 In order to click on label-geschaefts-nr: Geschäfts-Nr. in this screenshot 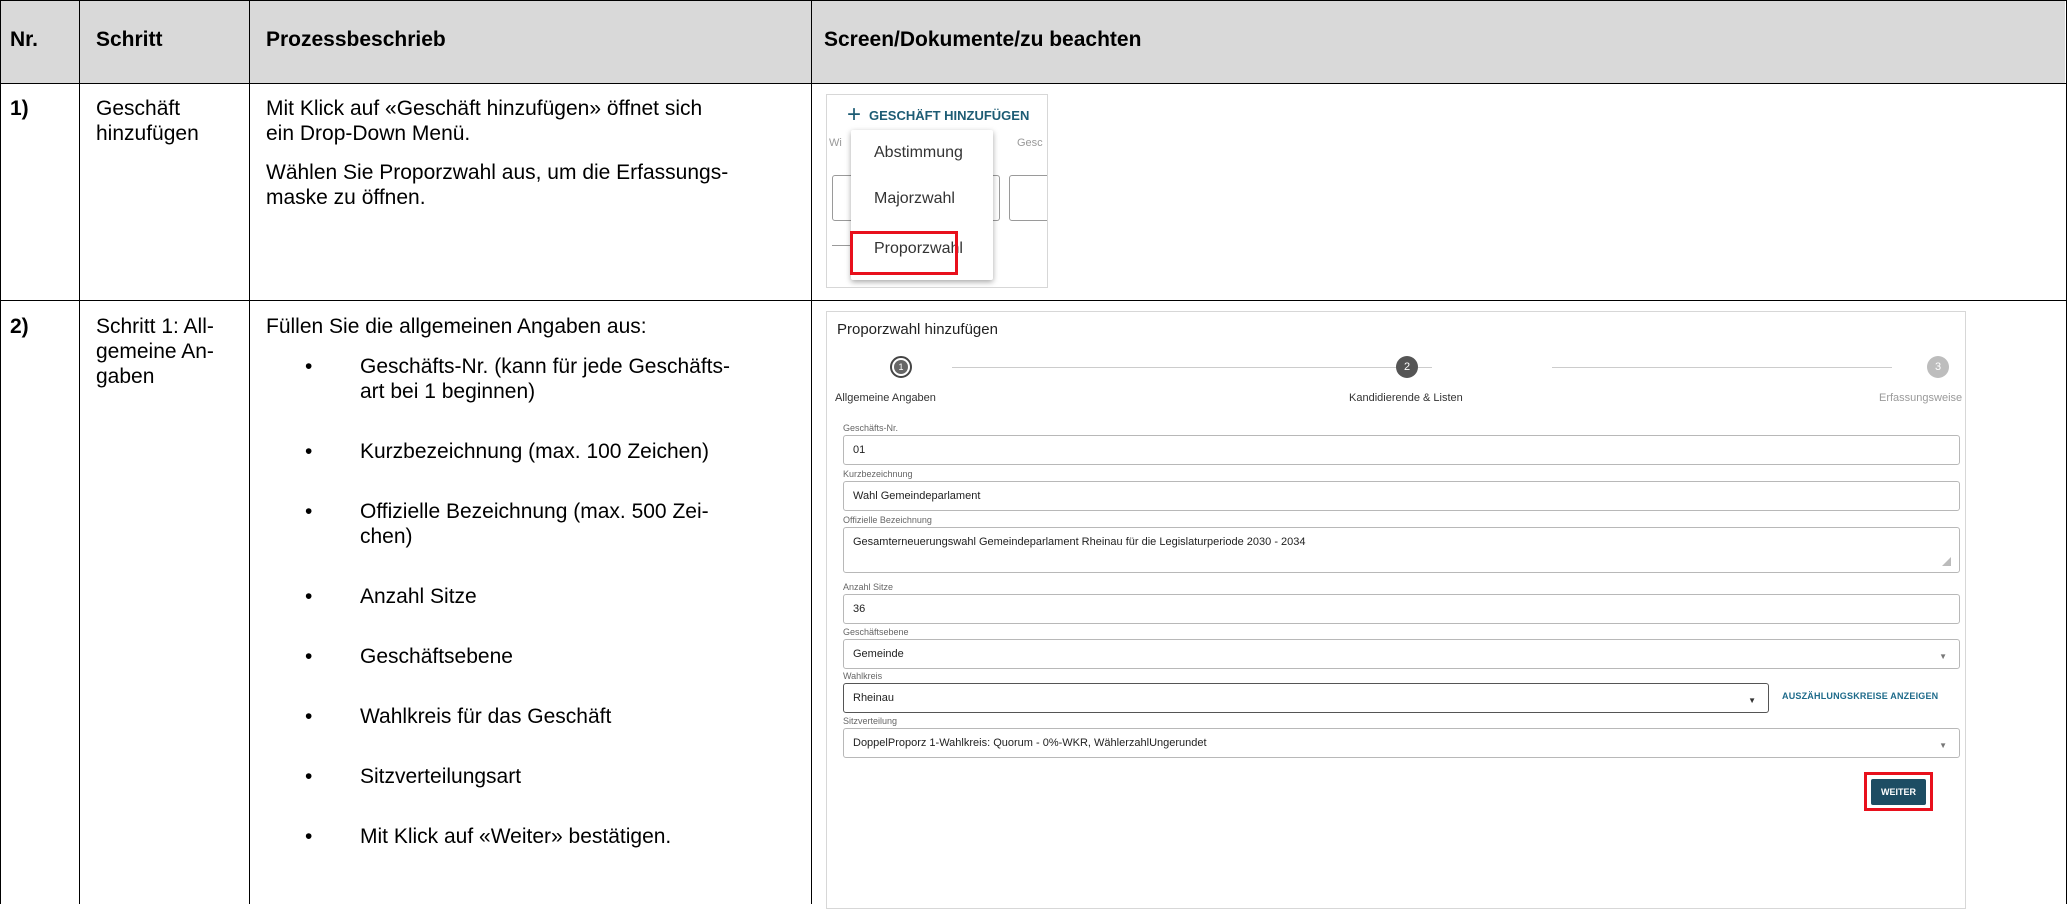, I will do `click(871, 428)`.